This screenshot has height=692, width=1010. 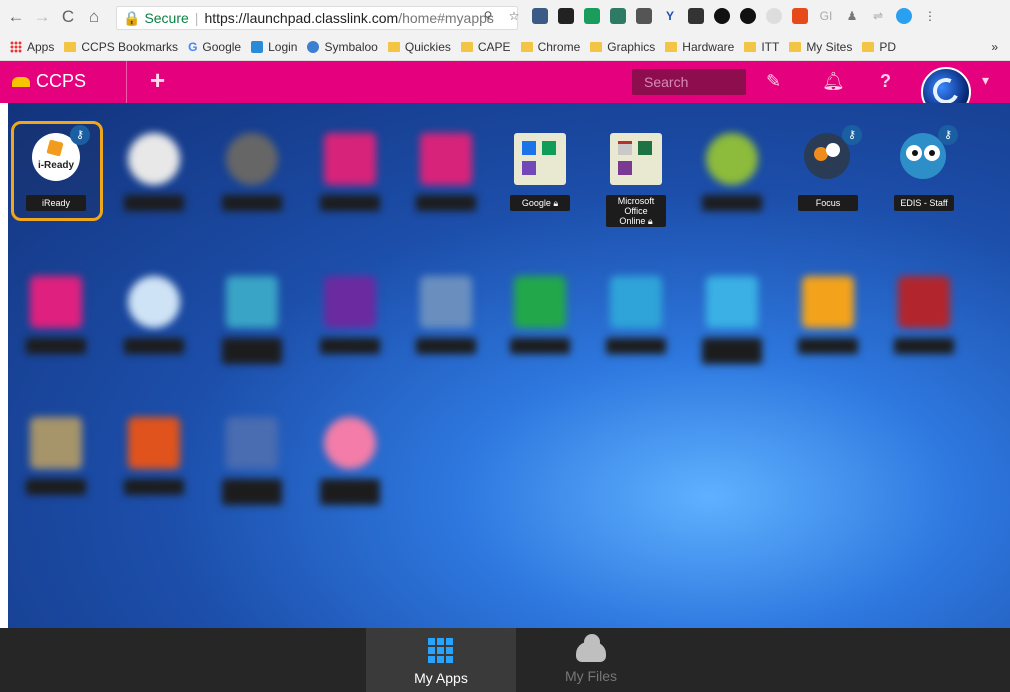 What do you see at coordinates (94, 17) in the screenshot?
I see `home-button: ⌂` at bounding box center [94, 17].